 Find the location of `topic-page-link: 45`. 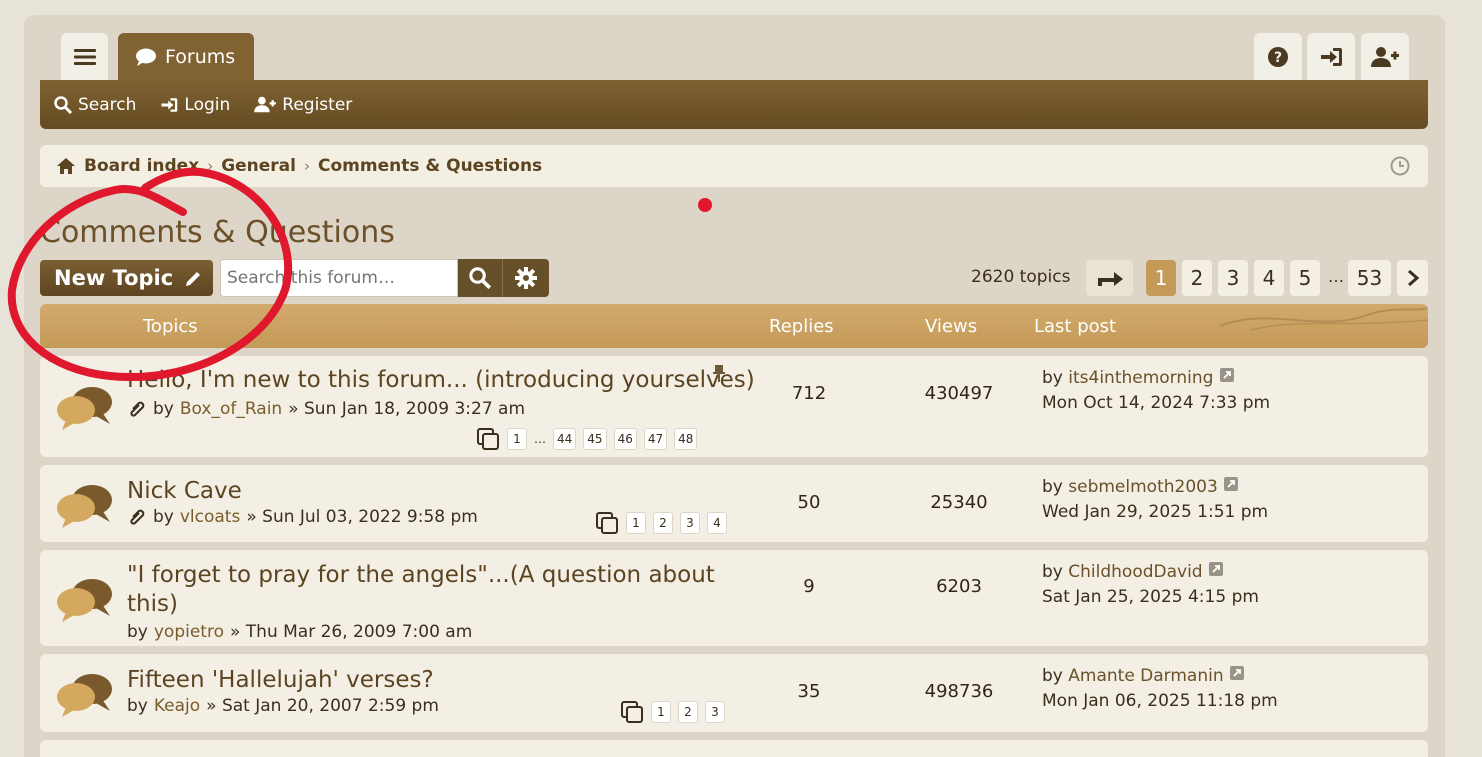

topic-page-link: 45 is located at coordinates (595, 439).